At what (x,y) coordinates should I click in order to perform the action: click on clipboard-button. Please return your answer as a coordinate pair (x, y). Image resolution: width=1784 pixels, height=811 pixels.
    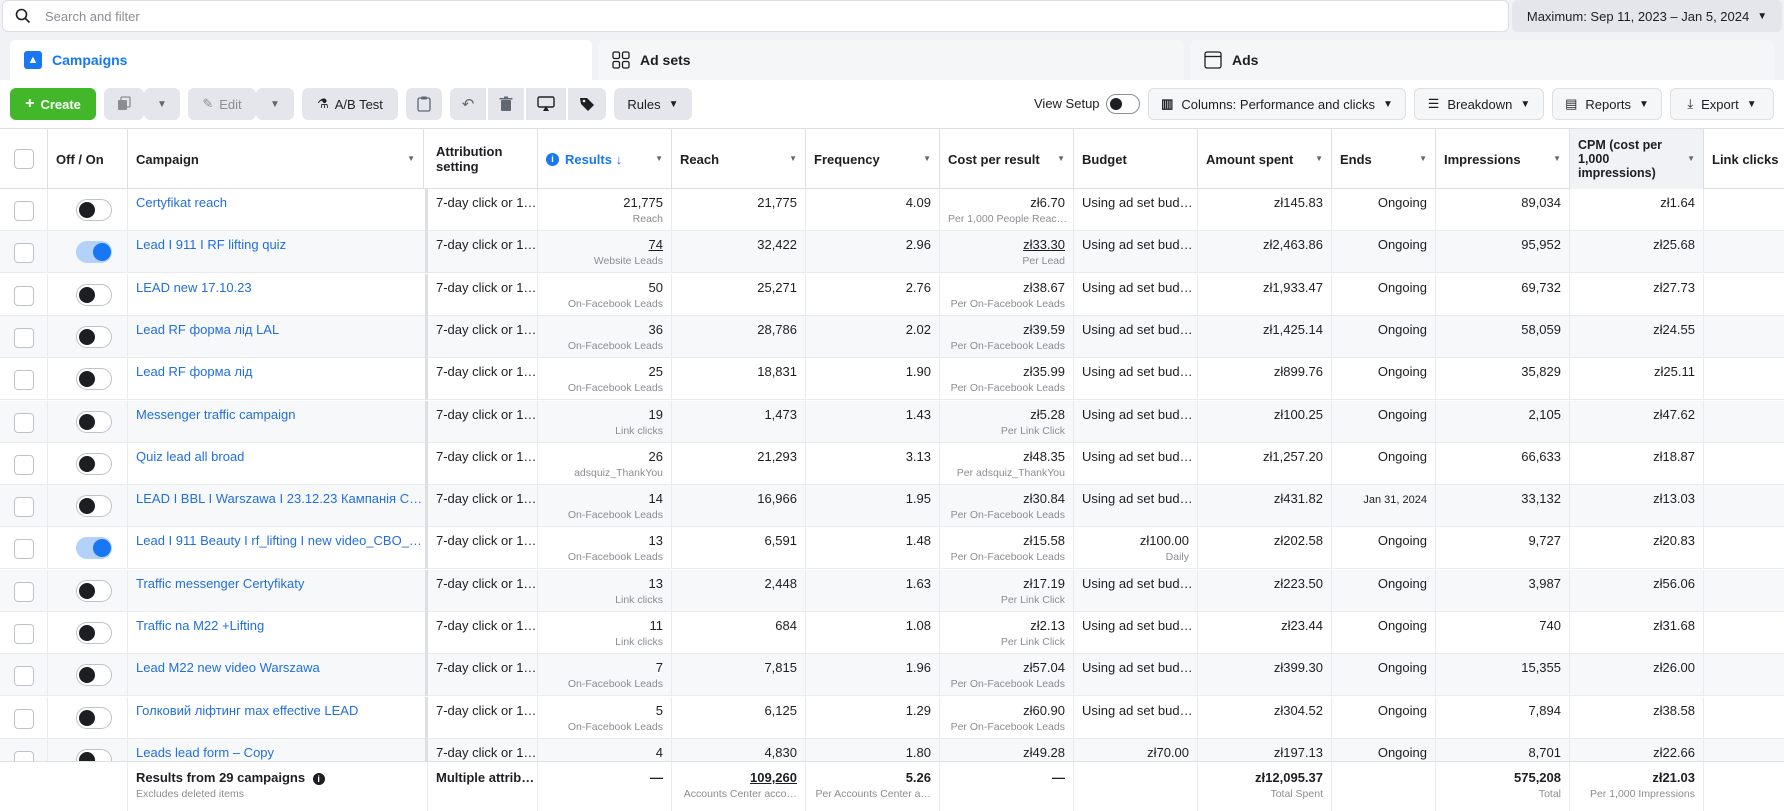
    Looking at the image, I should click on (424, 104).